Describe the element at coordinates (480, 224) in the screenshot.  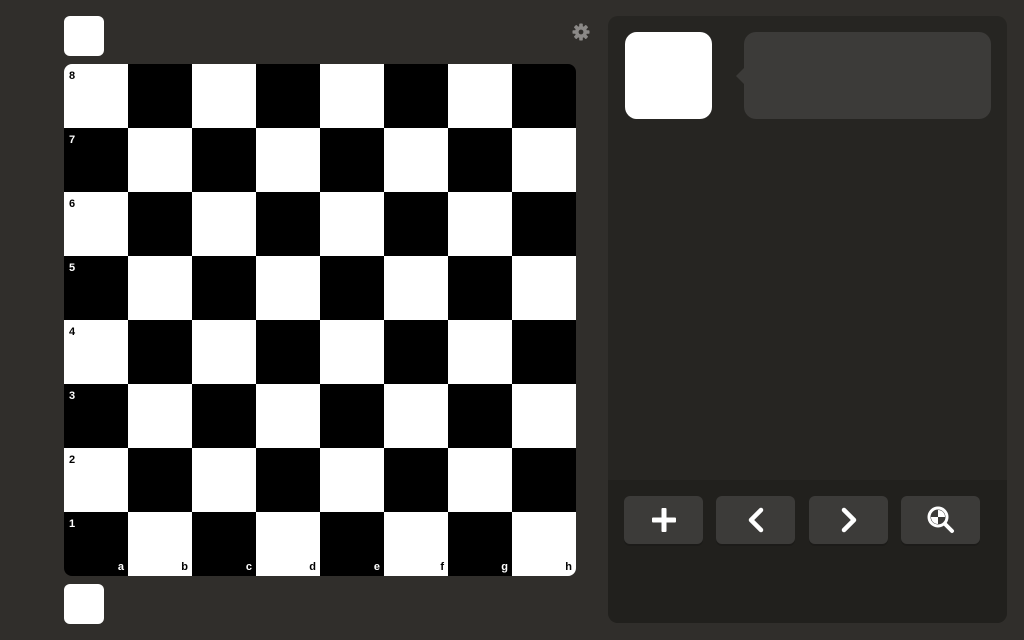
I see `square-g6` at that location.